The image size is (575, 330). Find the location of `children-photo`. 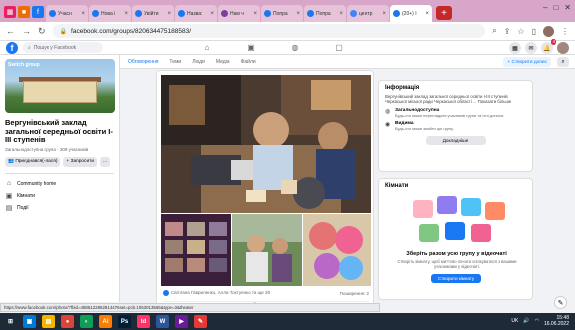

children-photo is located at coordinates (267, 250).